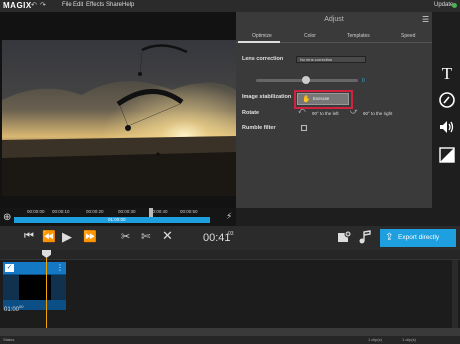 Image resolution: width=460 pixels, height=344 pixels. Describe the element at coordinates (36, 211) in the screenshot. I see `ruler-tick-0: 00:00:00` at that location.